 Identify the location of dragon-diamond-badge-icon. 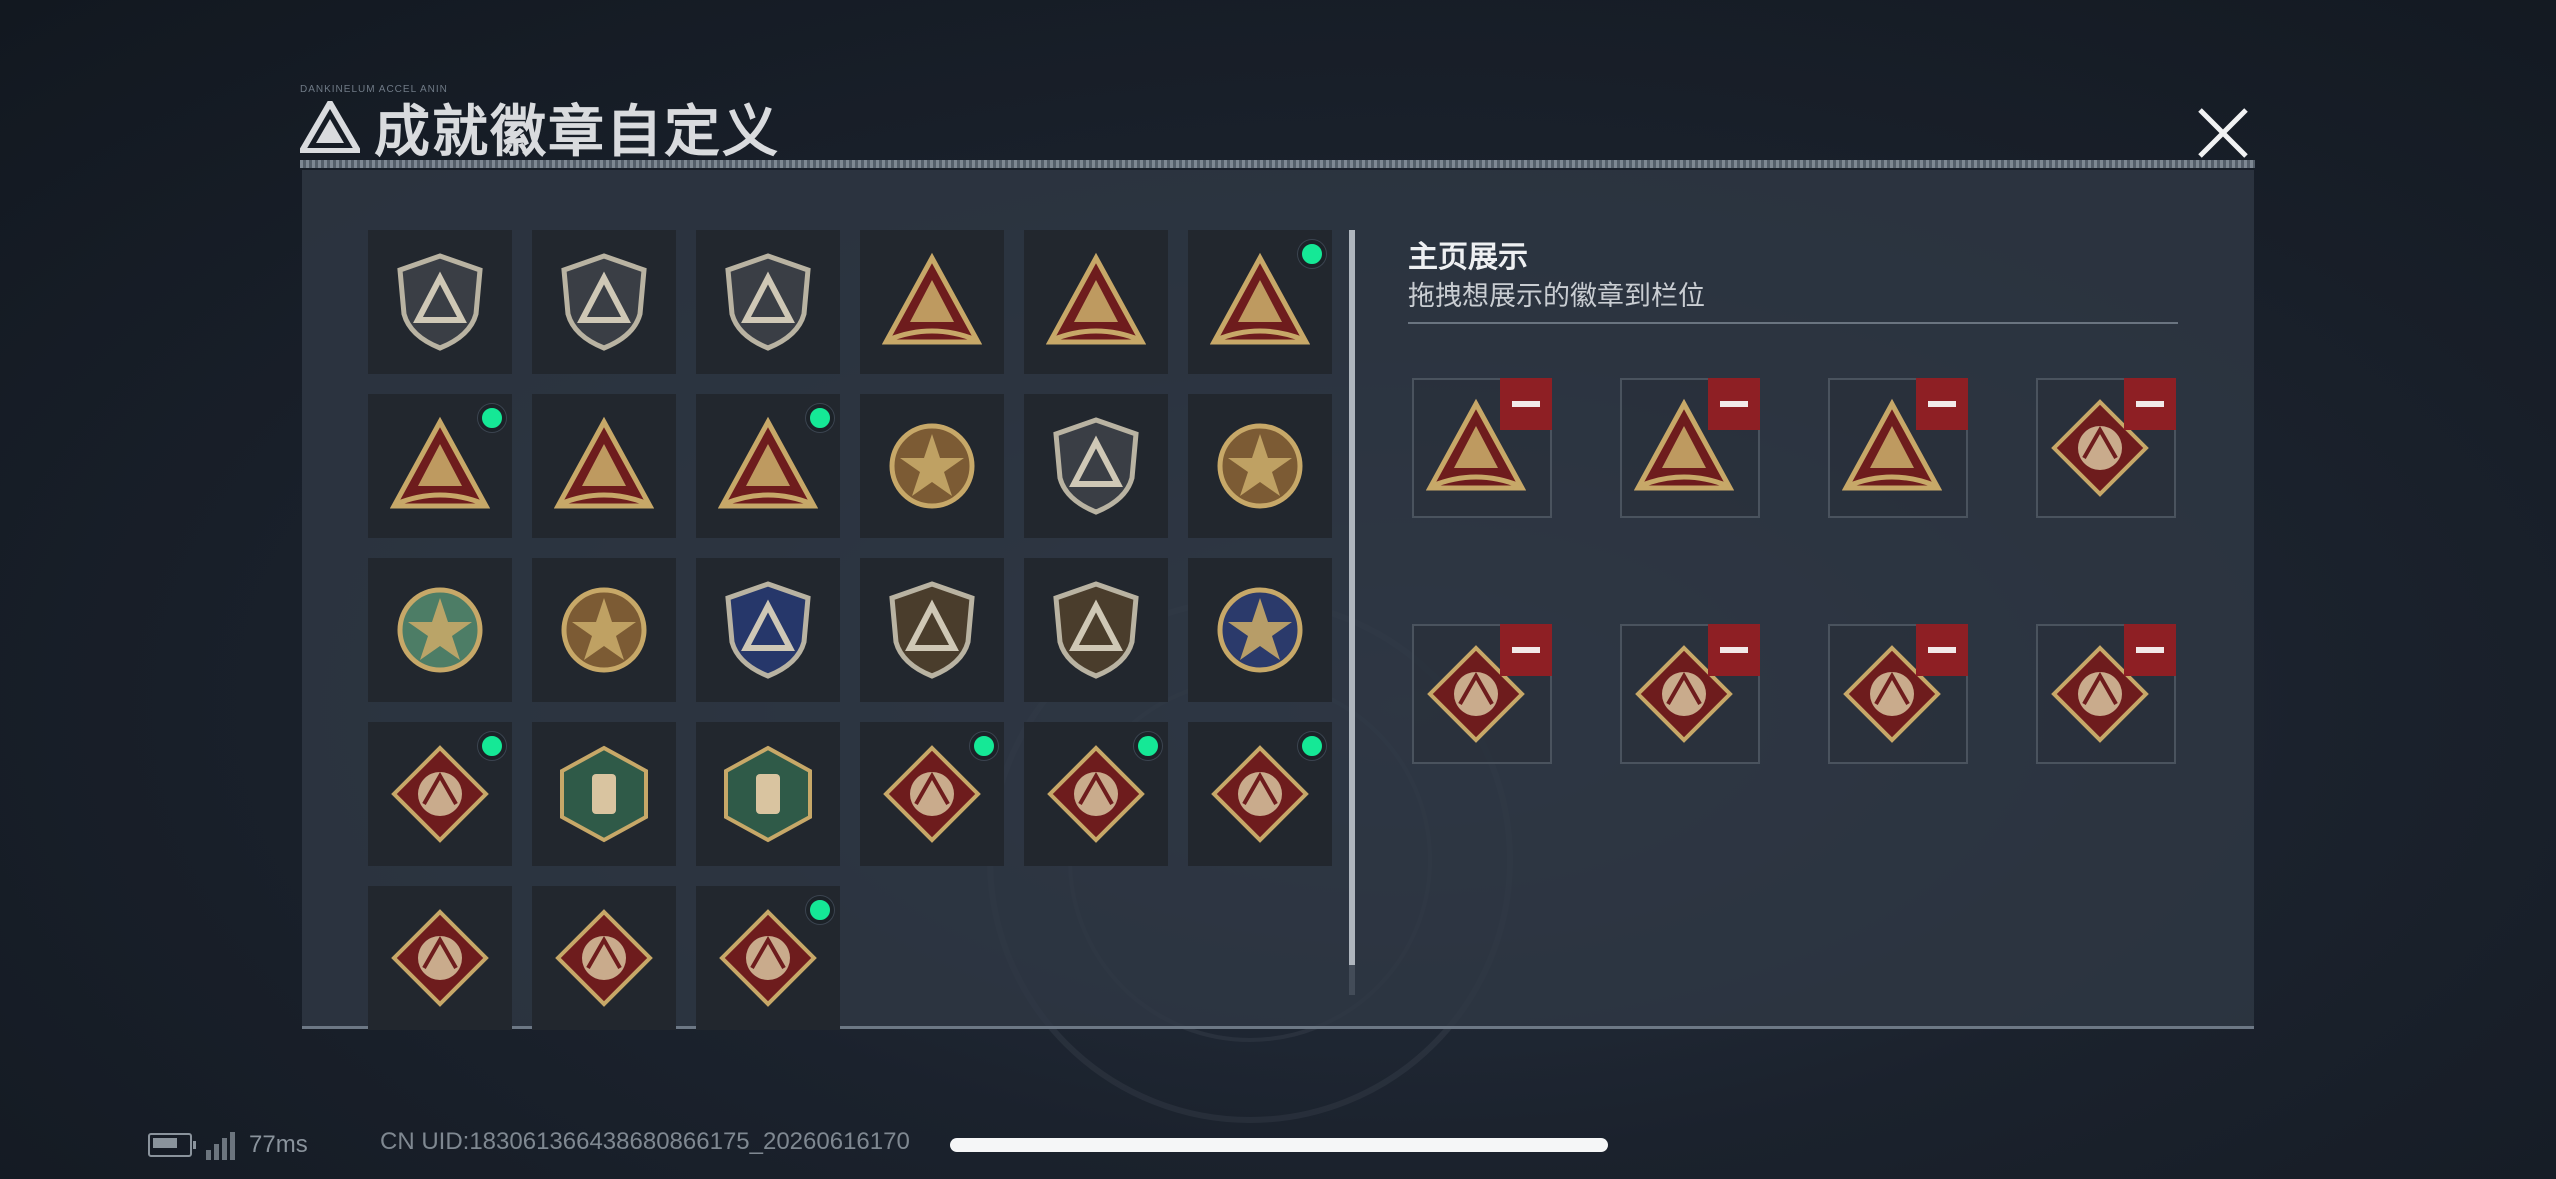
(932, 794).